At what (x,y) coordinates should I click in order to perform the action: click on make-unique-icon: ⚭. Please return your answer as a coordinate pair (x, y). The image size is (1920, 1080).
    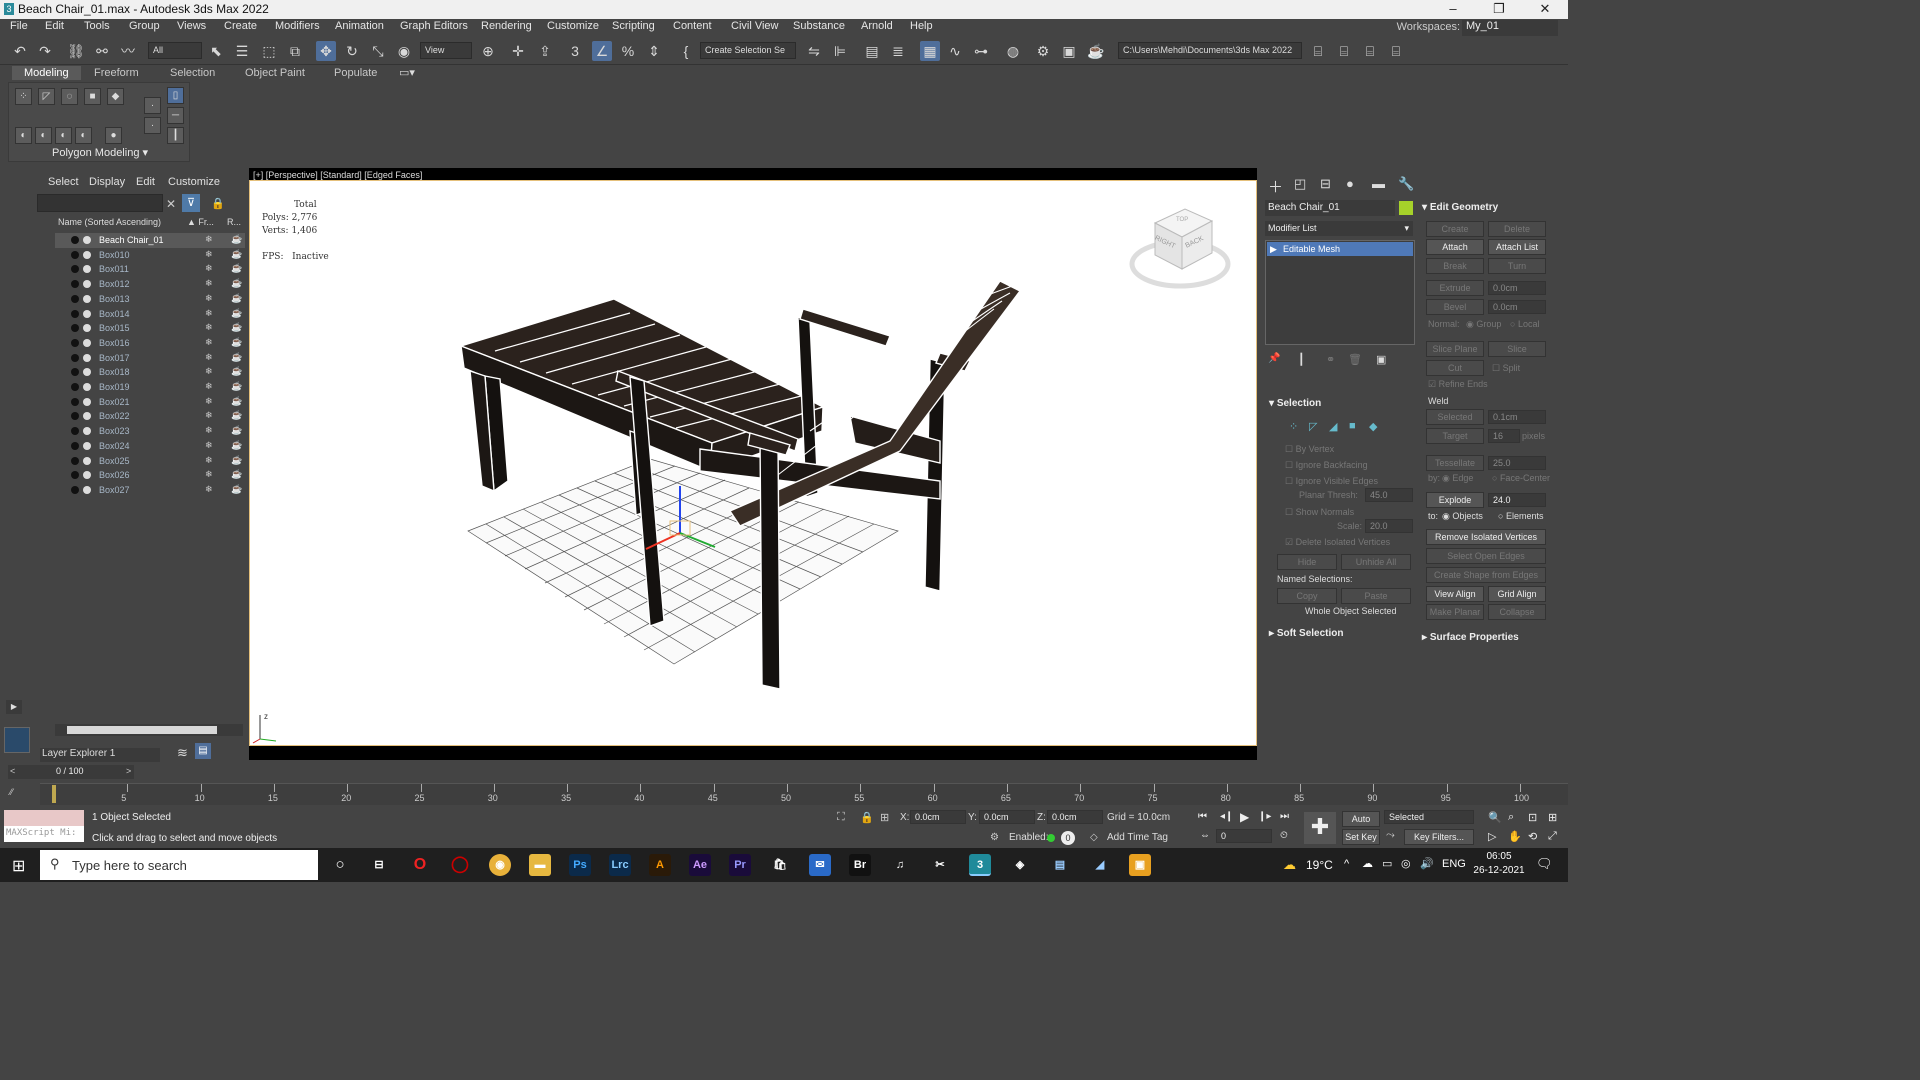
    Looking at the image, I should click on (1330, 359).